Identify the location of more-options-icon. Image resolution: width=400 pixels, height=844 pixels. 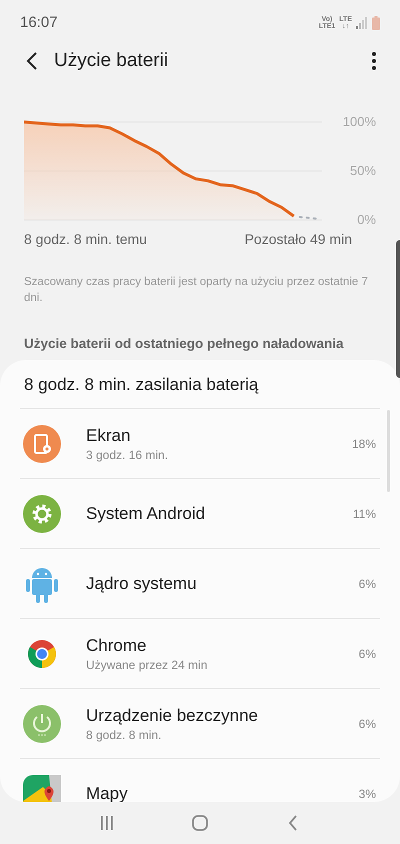
(374, 61).